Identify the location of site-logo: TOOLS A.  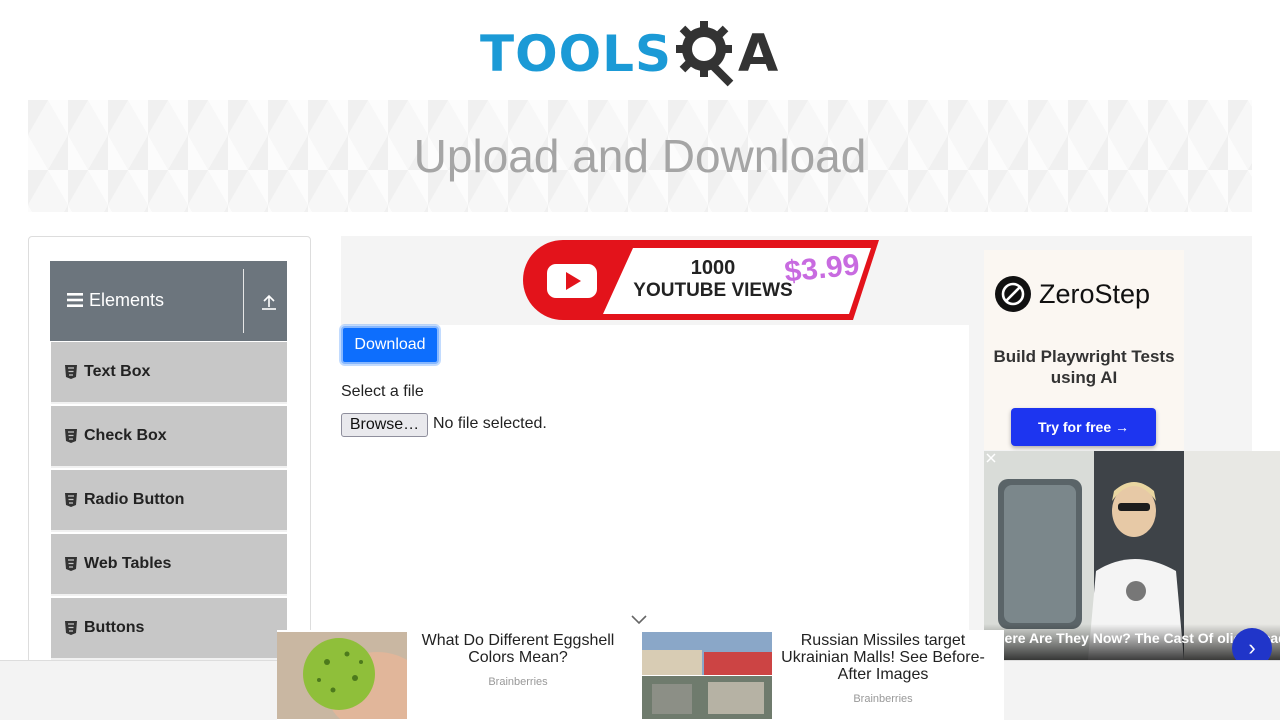
(645, 54).